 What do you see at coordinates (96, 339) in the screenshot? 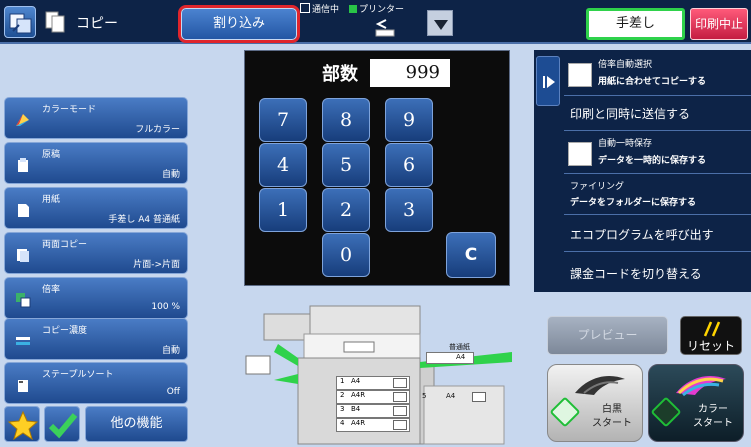
I see `setting-density: コピー濃度 自動` at bounding box center [96, 339].